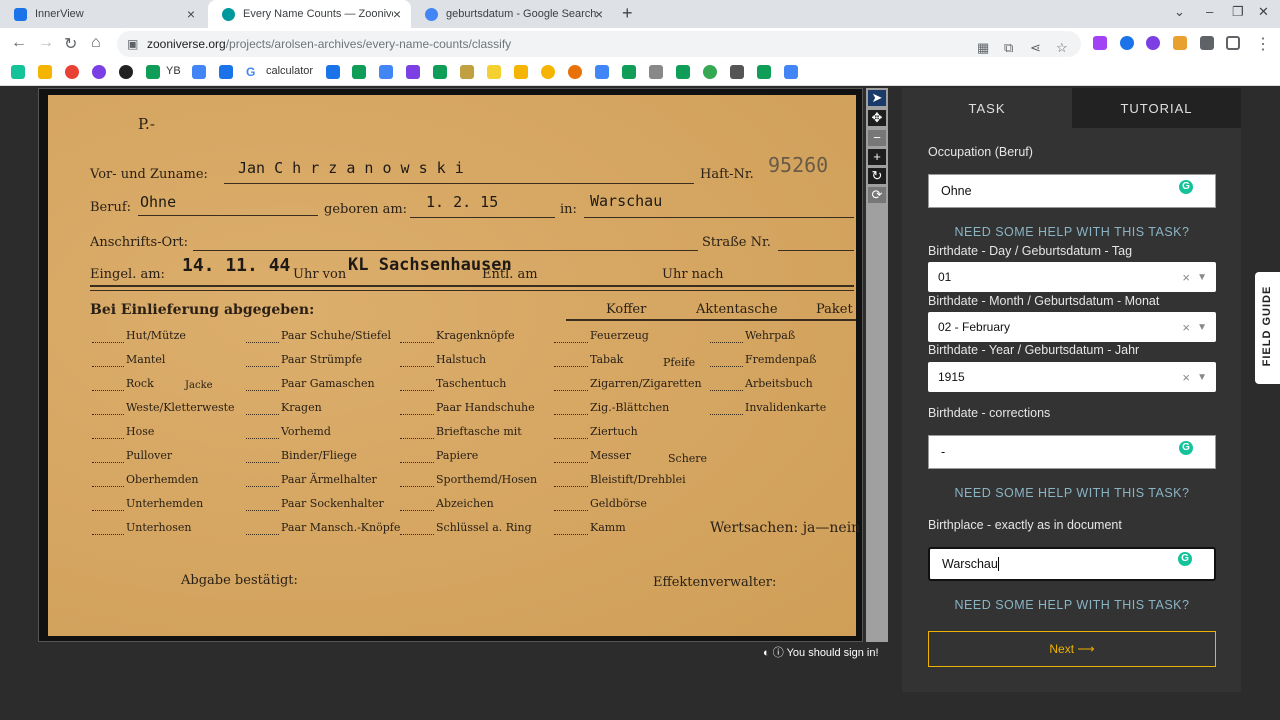 The height and width of the screenshot is (720, 1280). I want to click on tab-search-icon: ⌄, so click(1179, 12).